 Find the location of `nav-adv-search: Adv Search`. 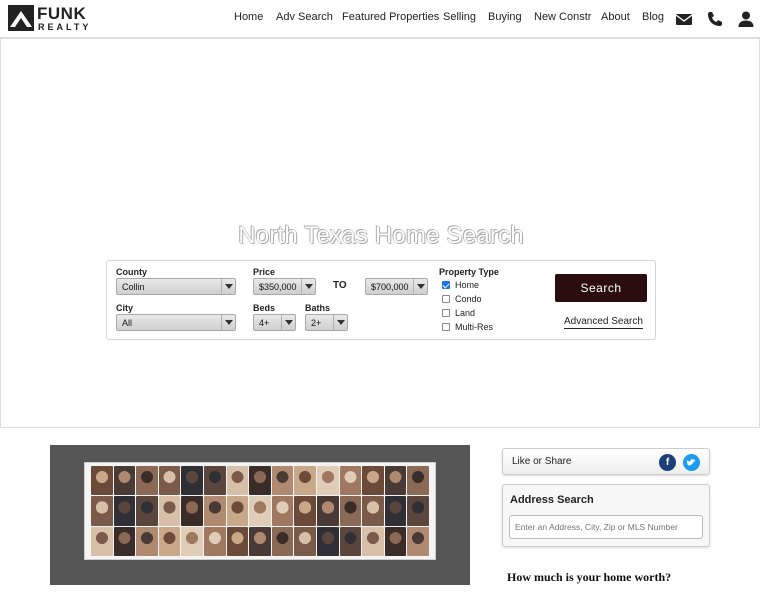

nav-adv-search: Adv Search is located at coordinates (304, 17).